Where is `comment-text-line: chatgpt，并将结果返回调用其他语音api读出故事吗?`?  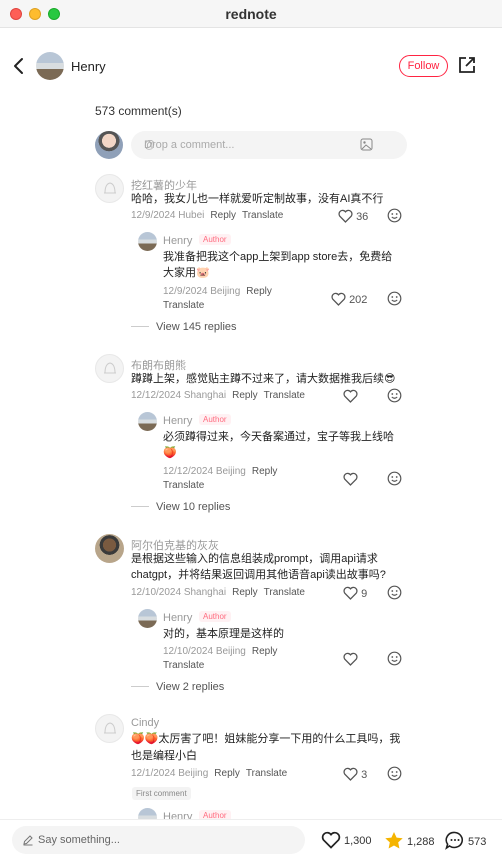 comment-text-line: chatgpt，并将结果返回调用其他语音api读出故事吗? is located at coordinates (258, 575).